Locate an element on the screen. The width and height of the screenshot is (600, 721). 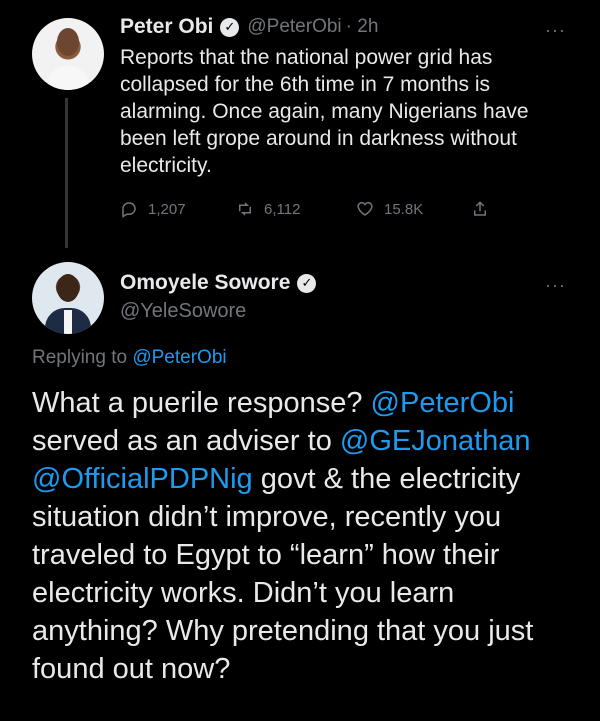
tweet-time: · 2h is located at coordinates (362, 27).